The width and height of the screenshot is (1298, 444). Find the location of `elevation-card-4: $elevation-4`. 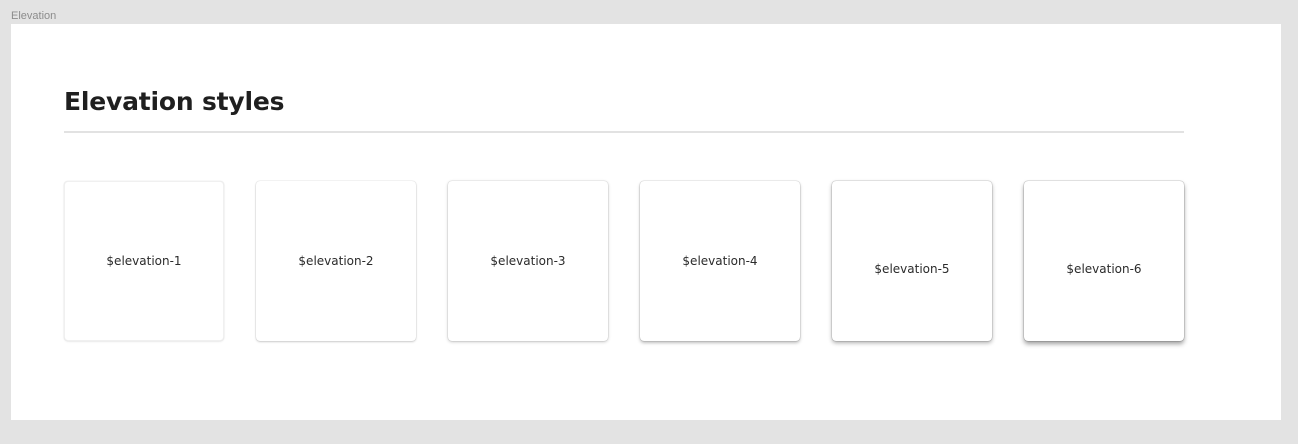

elevation-card-4: $elevation-4 is located at coordinates (720, 261).